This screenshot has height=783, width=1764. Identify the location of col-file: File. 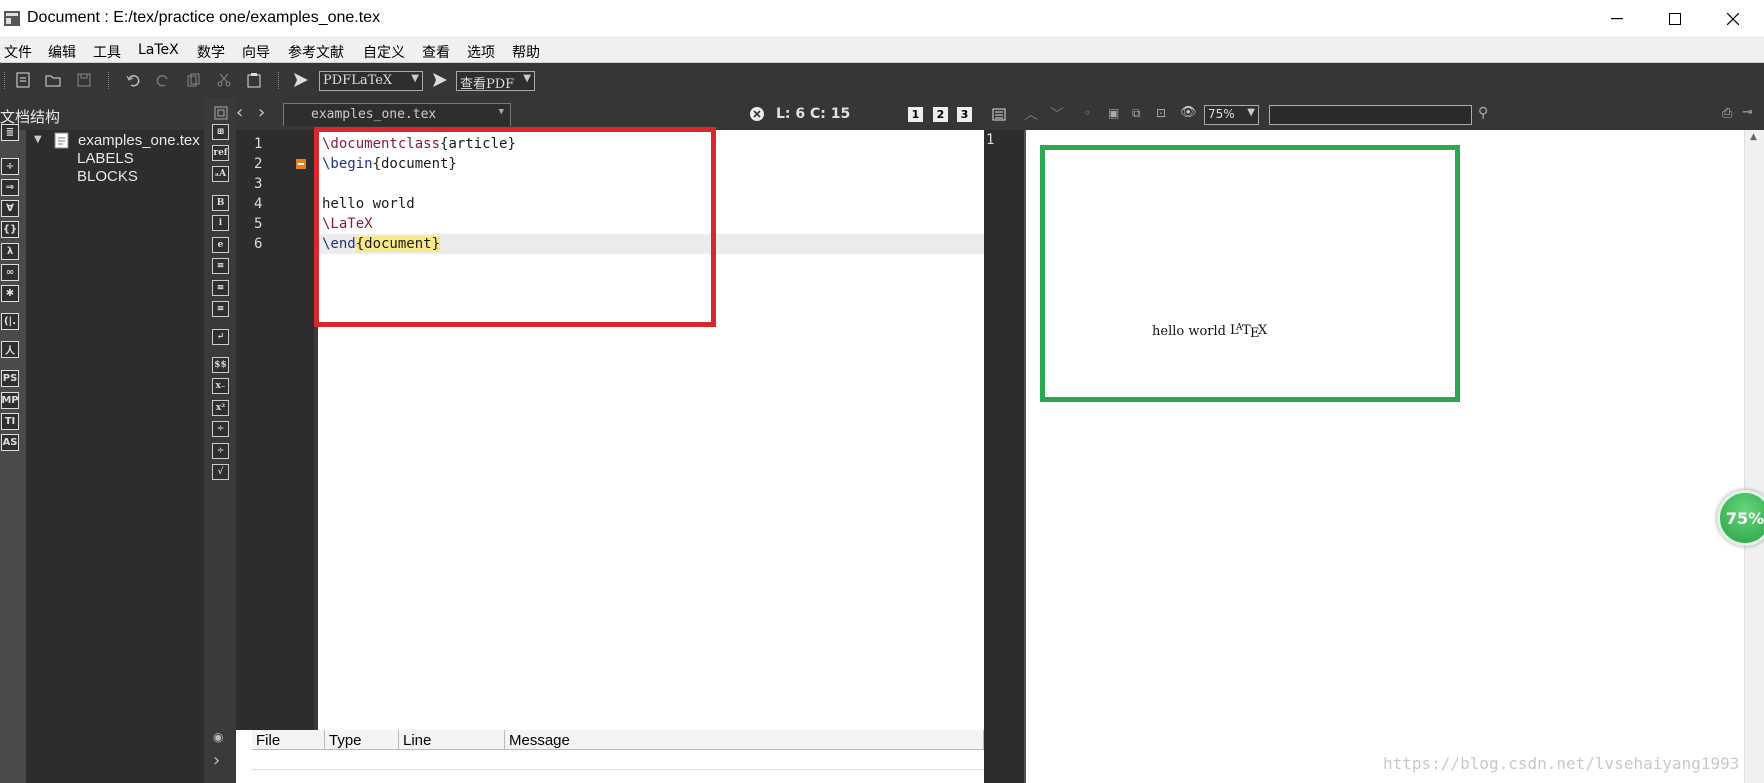
(288, 740).